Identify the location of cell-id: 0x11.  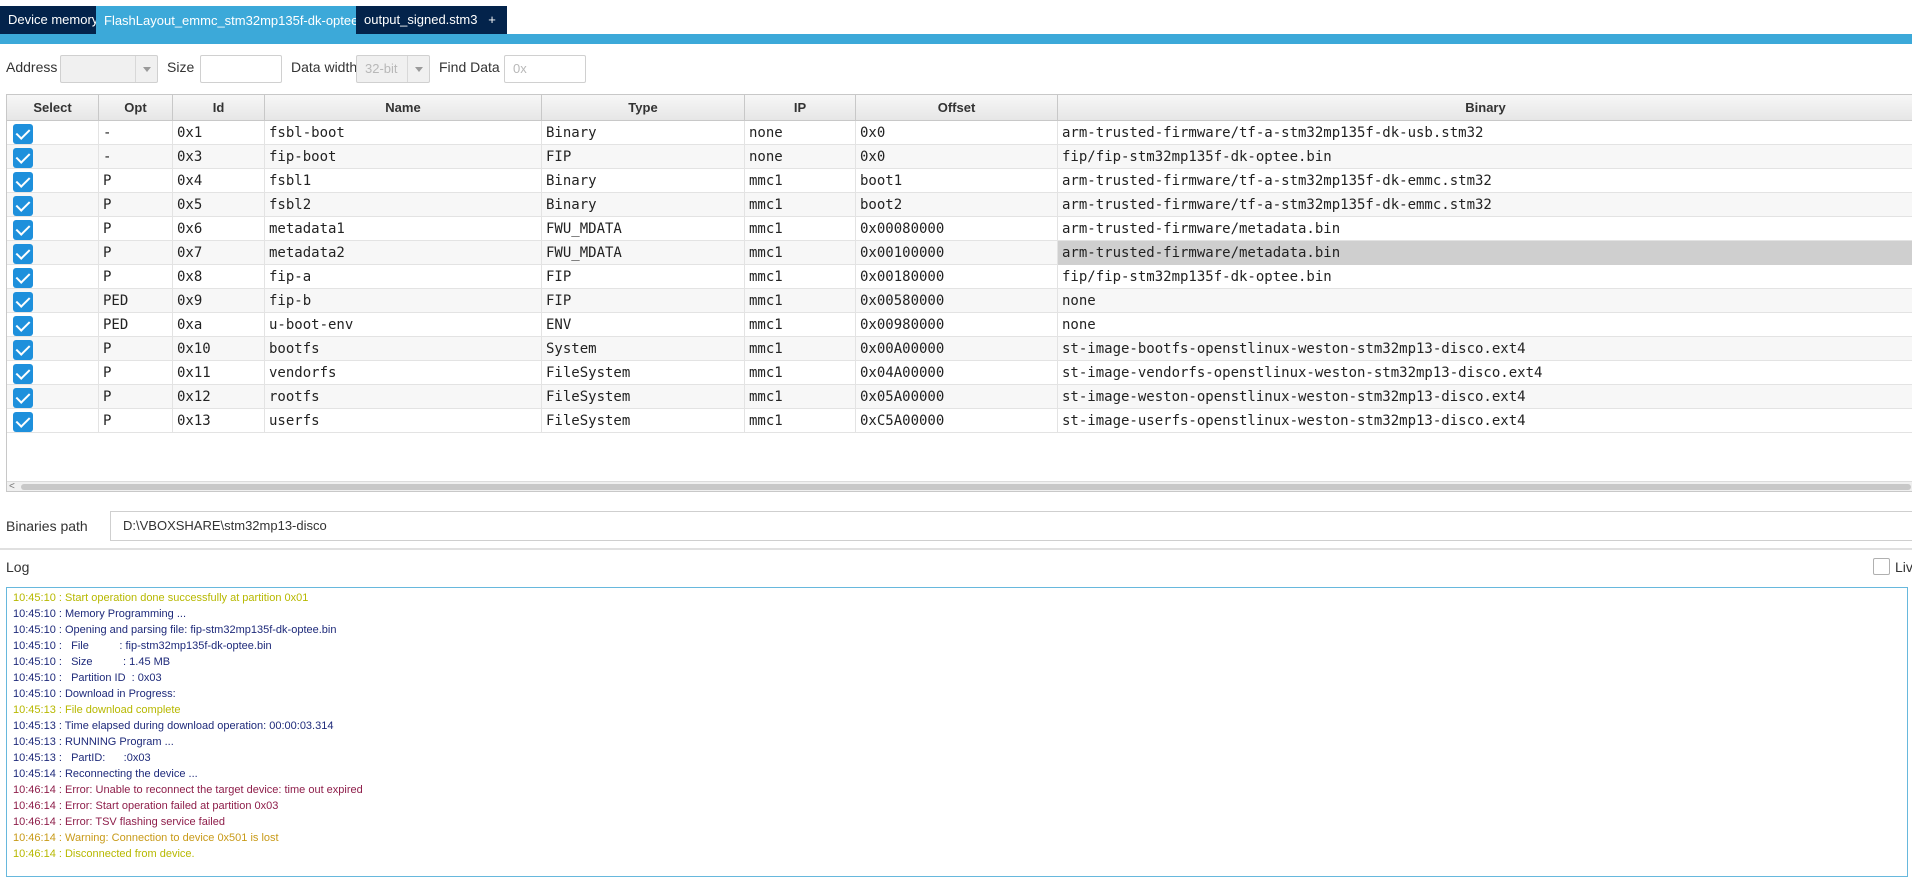
(219, 373).